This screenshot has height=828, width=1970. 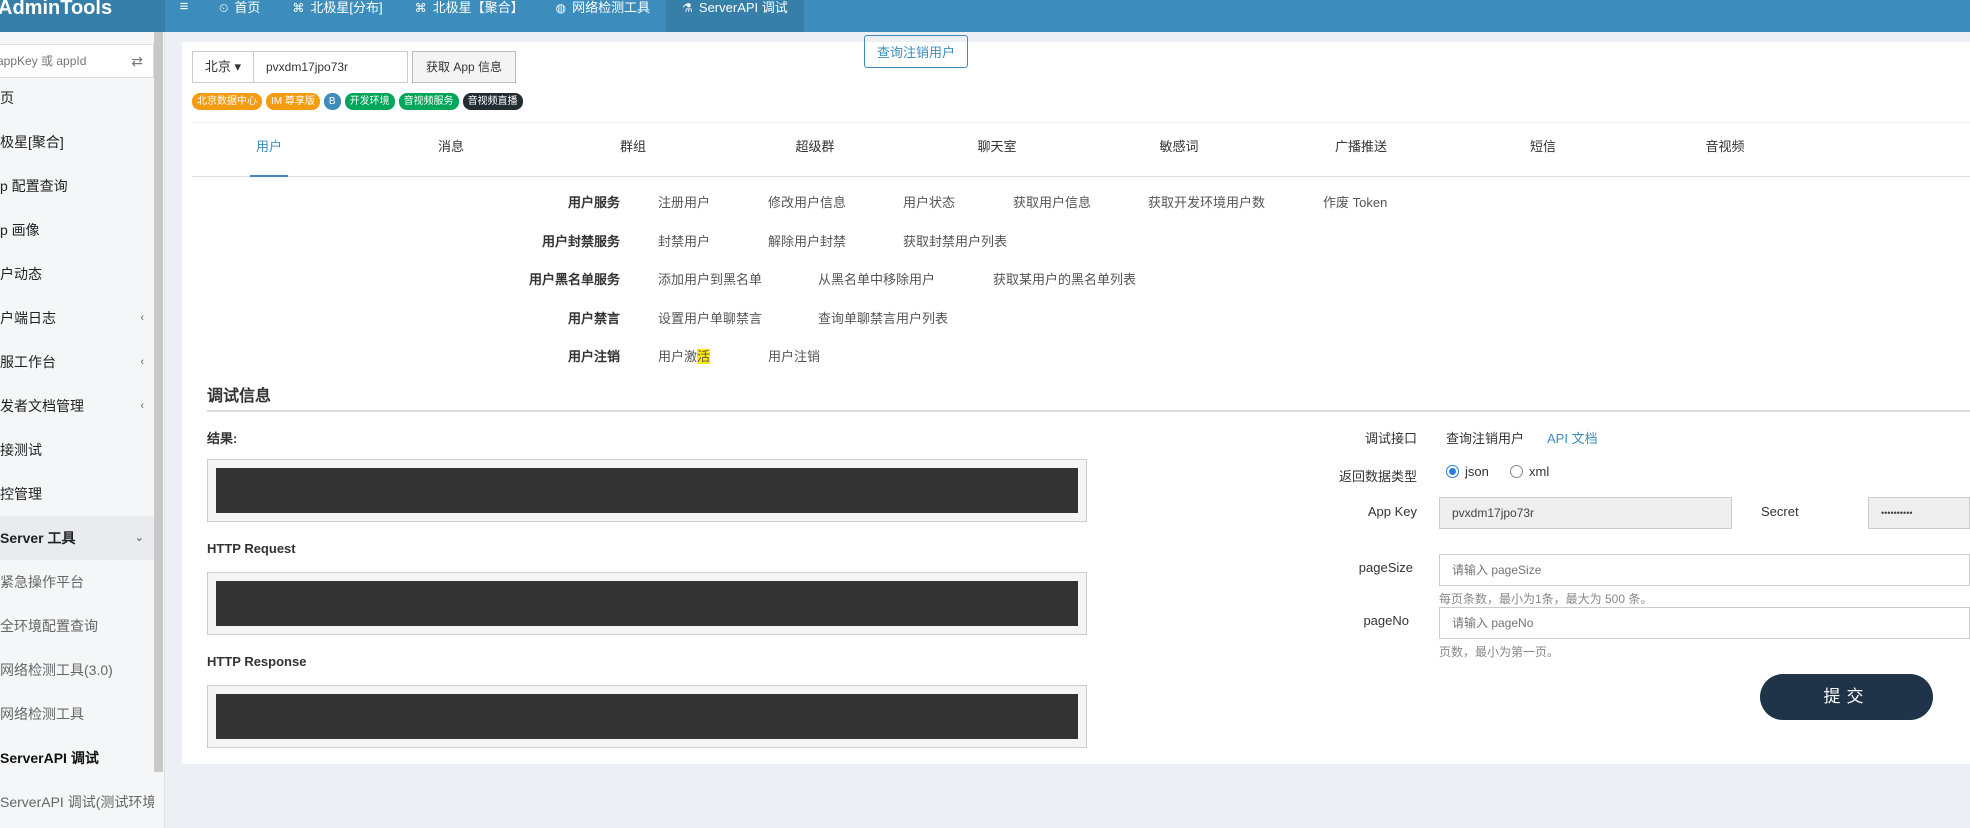 I want to click on sidebar-item: 网络检测工具(3.0), so click(x=77, y=670).